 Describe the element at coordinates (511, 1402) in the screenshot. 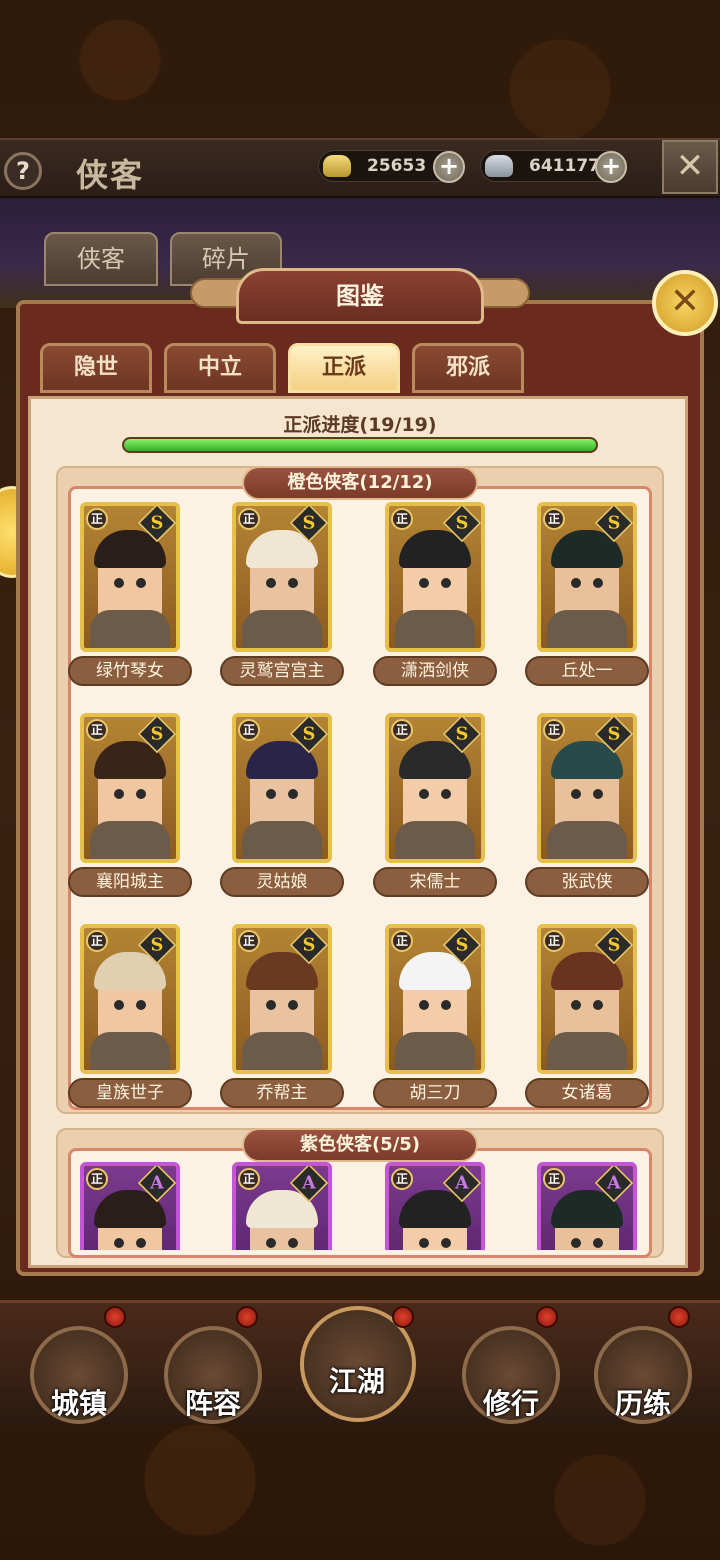

I see `nav-label: 修行` at that location.